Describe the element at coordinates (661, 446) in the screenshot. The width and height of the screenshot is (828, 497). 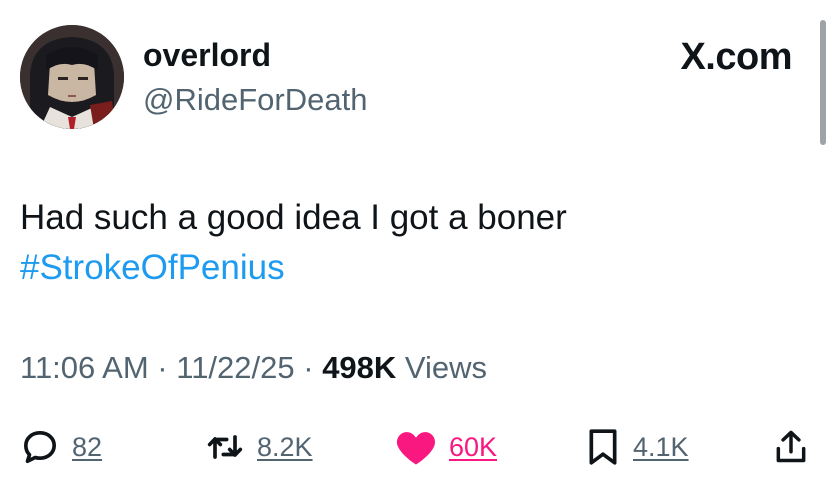
I see `bookmark-count: 4.1K` at that location.